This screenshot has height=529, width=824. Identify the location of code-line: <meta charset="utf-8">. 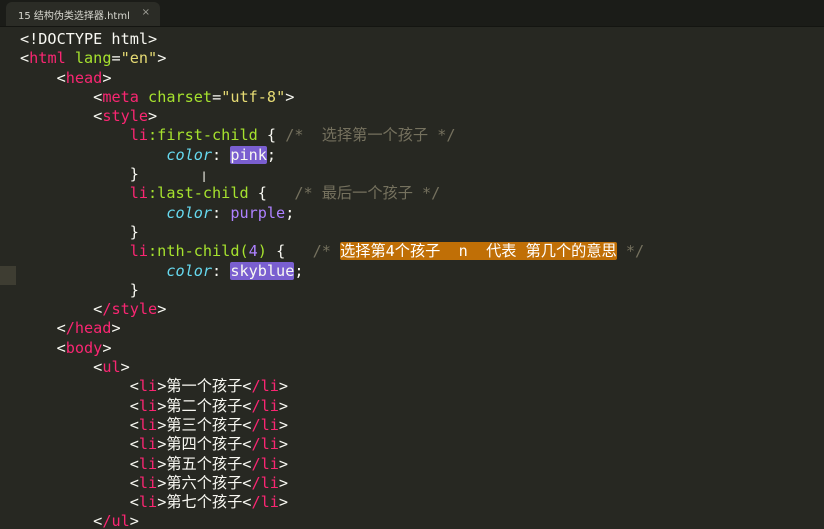
(194, 96).